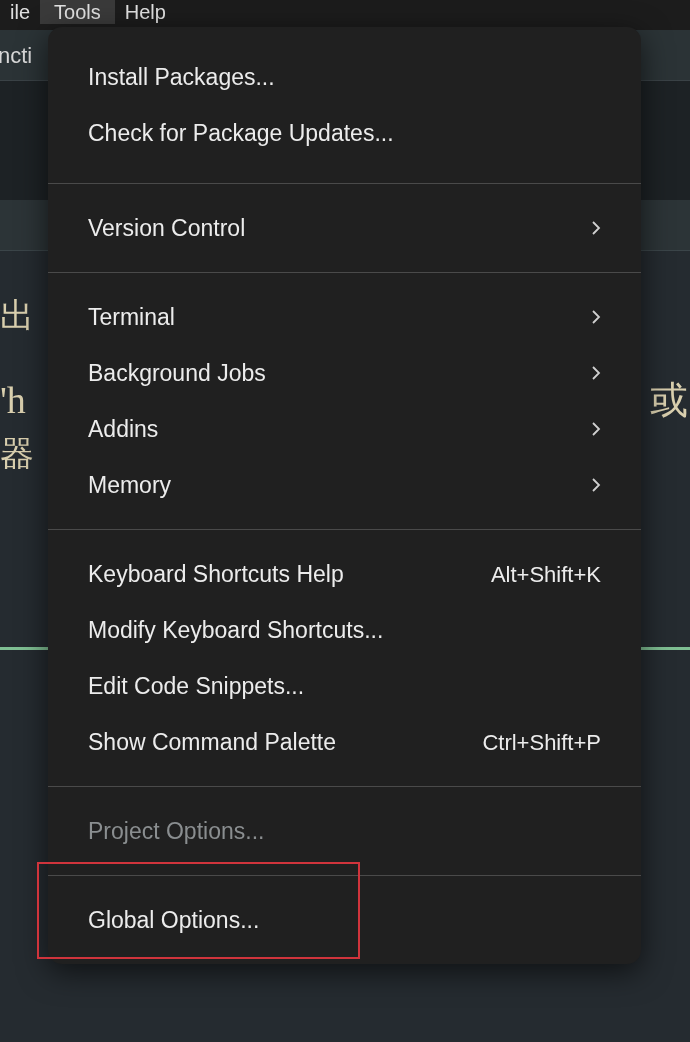 The height and width of the screenshot is (1042, 690). I want to click on editor-text: 'h, so click(13, 400).